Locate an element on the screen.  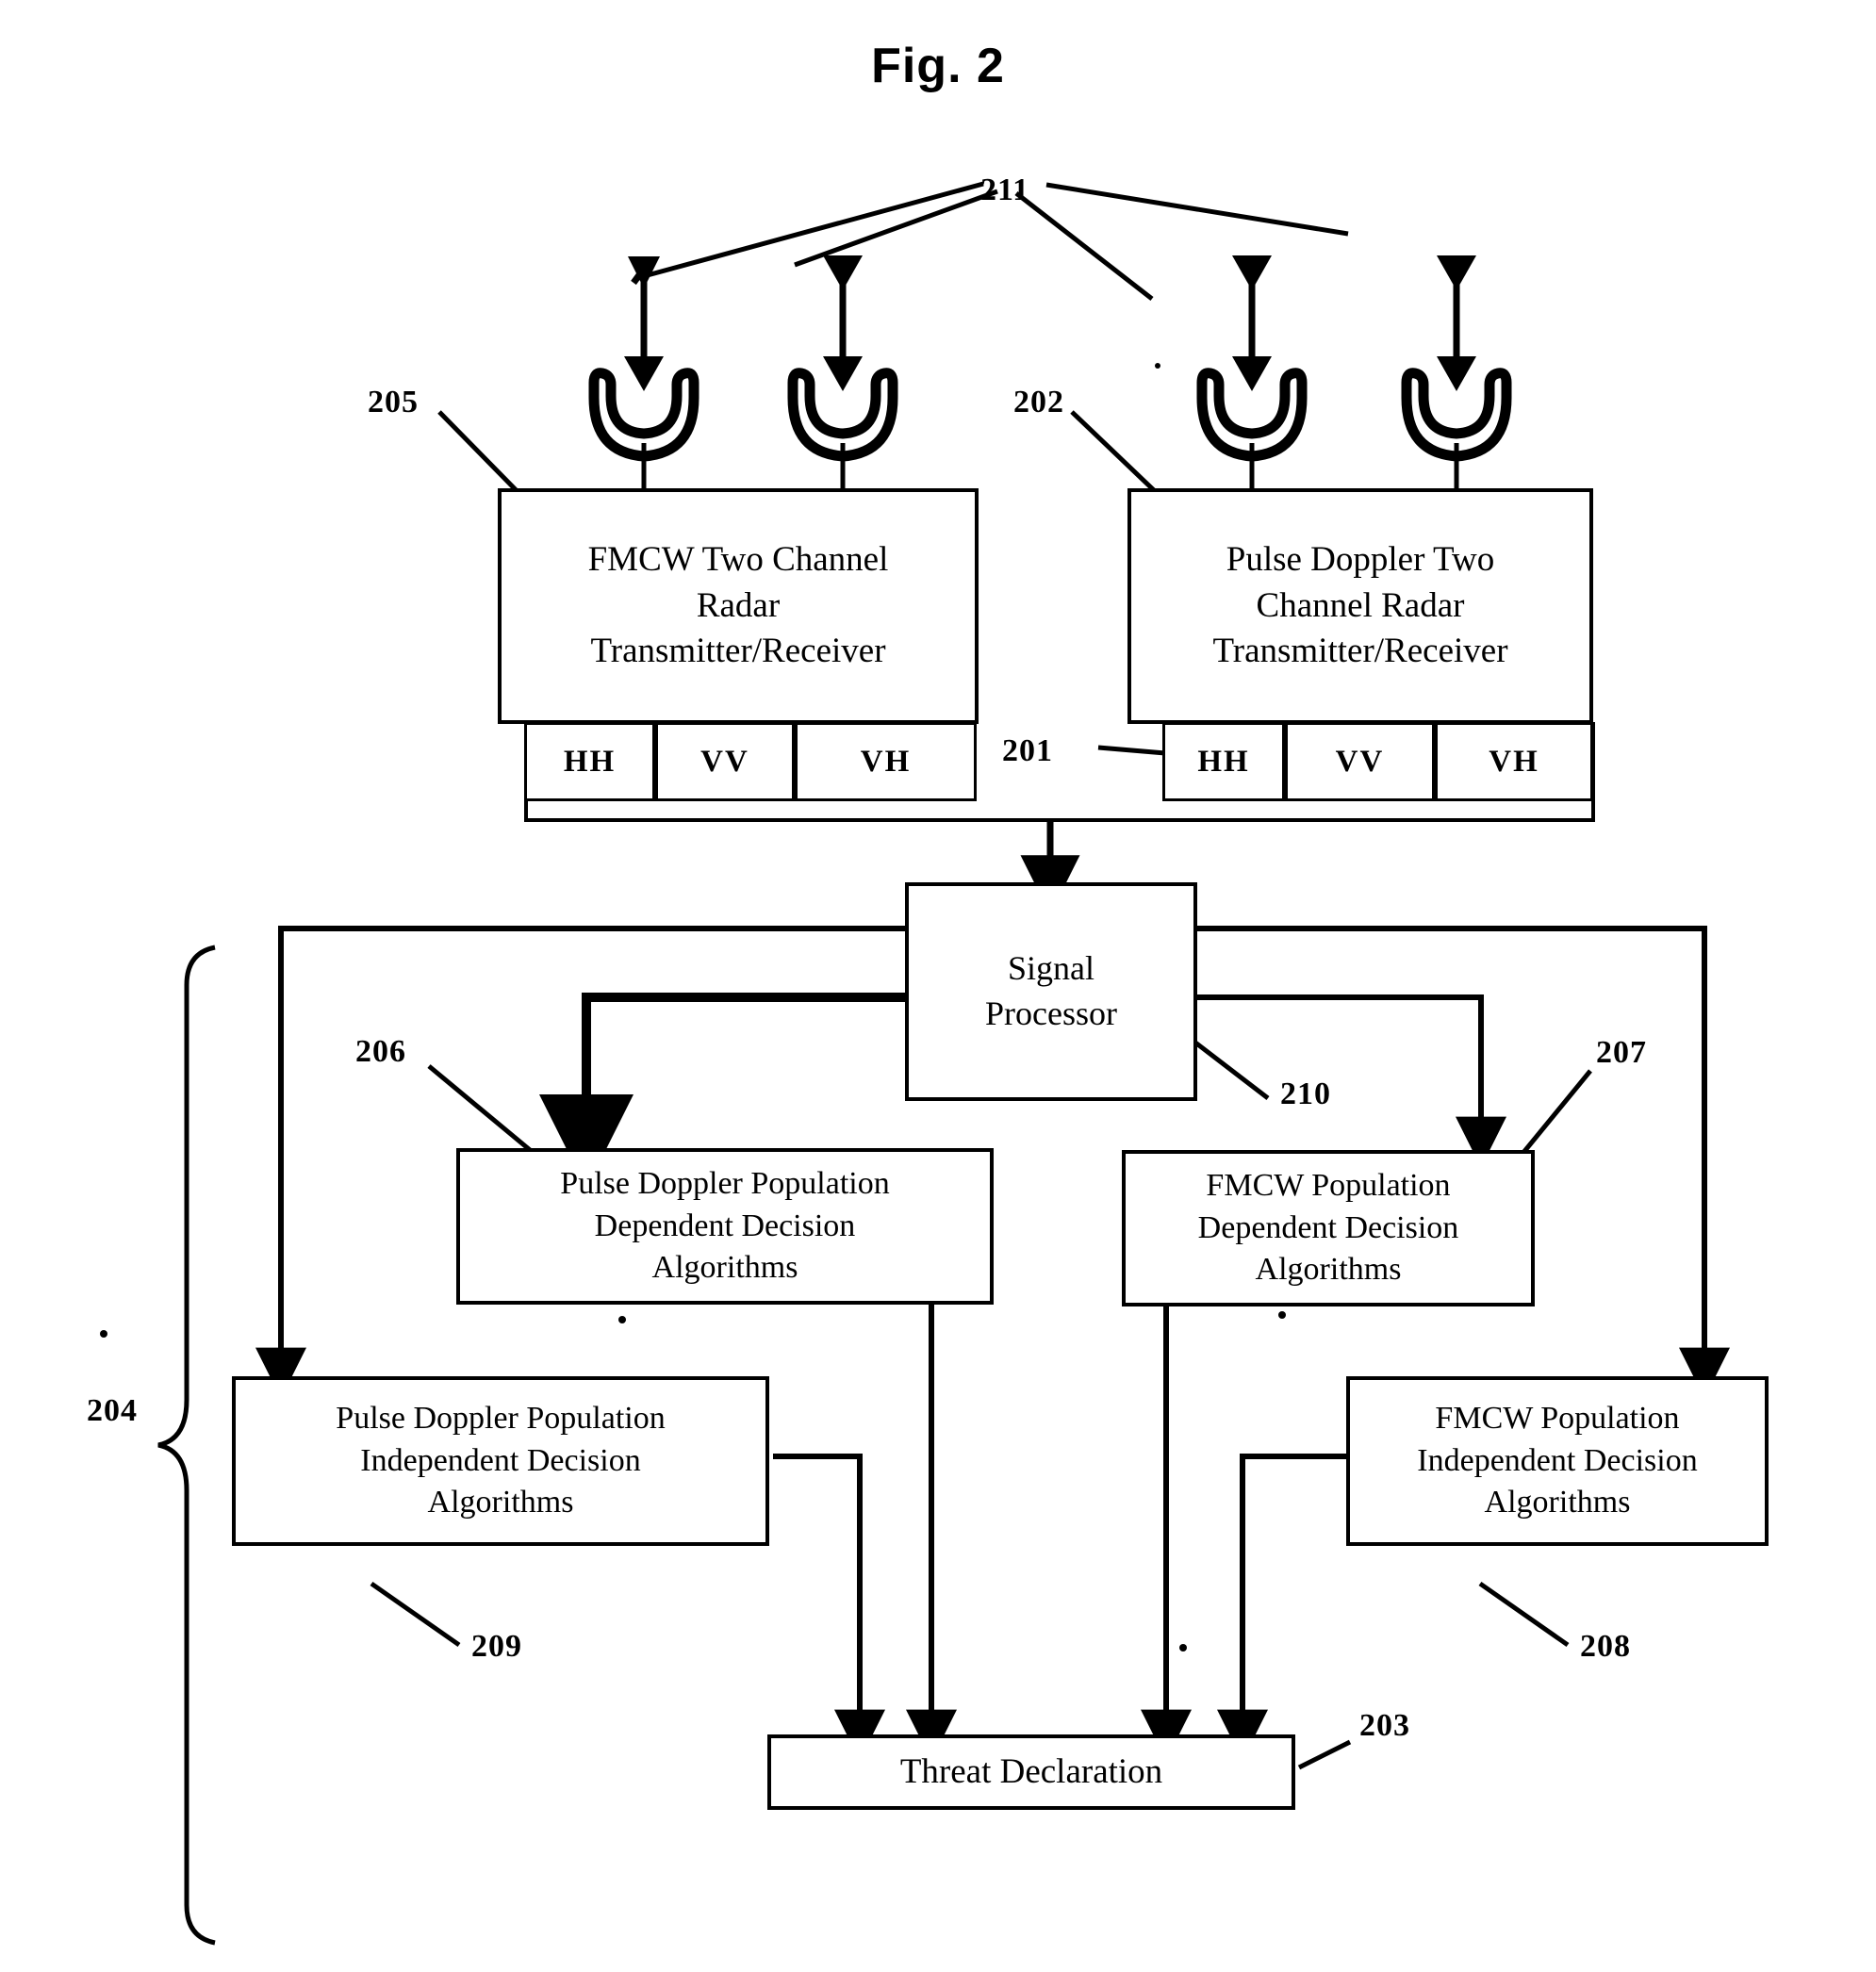
ref-numeral-210: 210 is located at coordinates (1305, 1093).